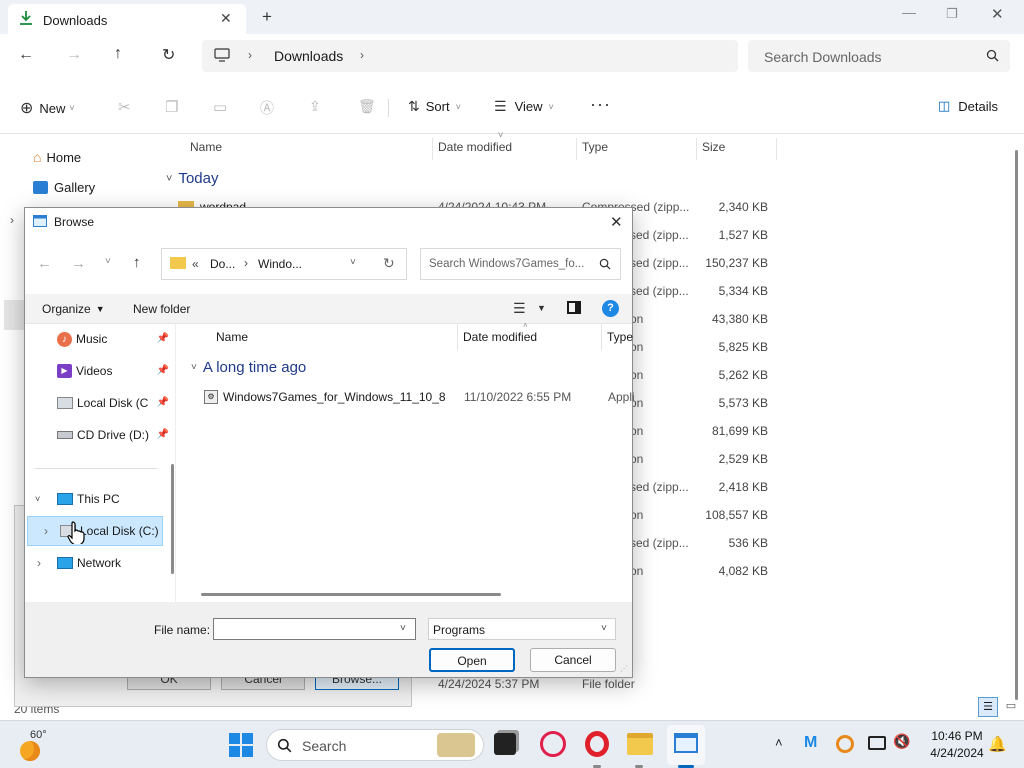 The width and height of the screenshot is (1024, 768). Describe the element at coordinates (220, 107) in the screenshot. I see `paste-icon: ▭` at that location.